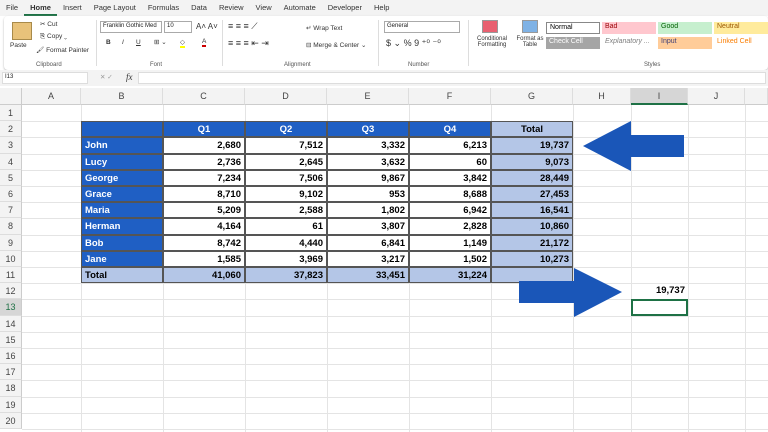  What do you see at coordinates (659, 291) in the screenshot?
I see `result-cell: 19,737` at bounding box center [659, 291].